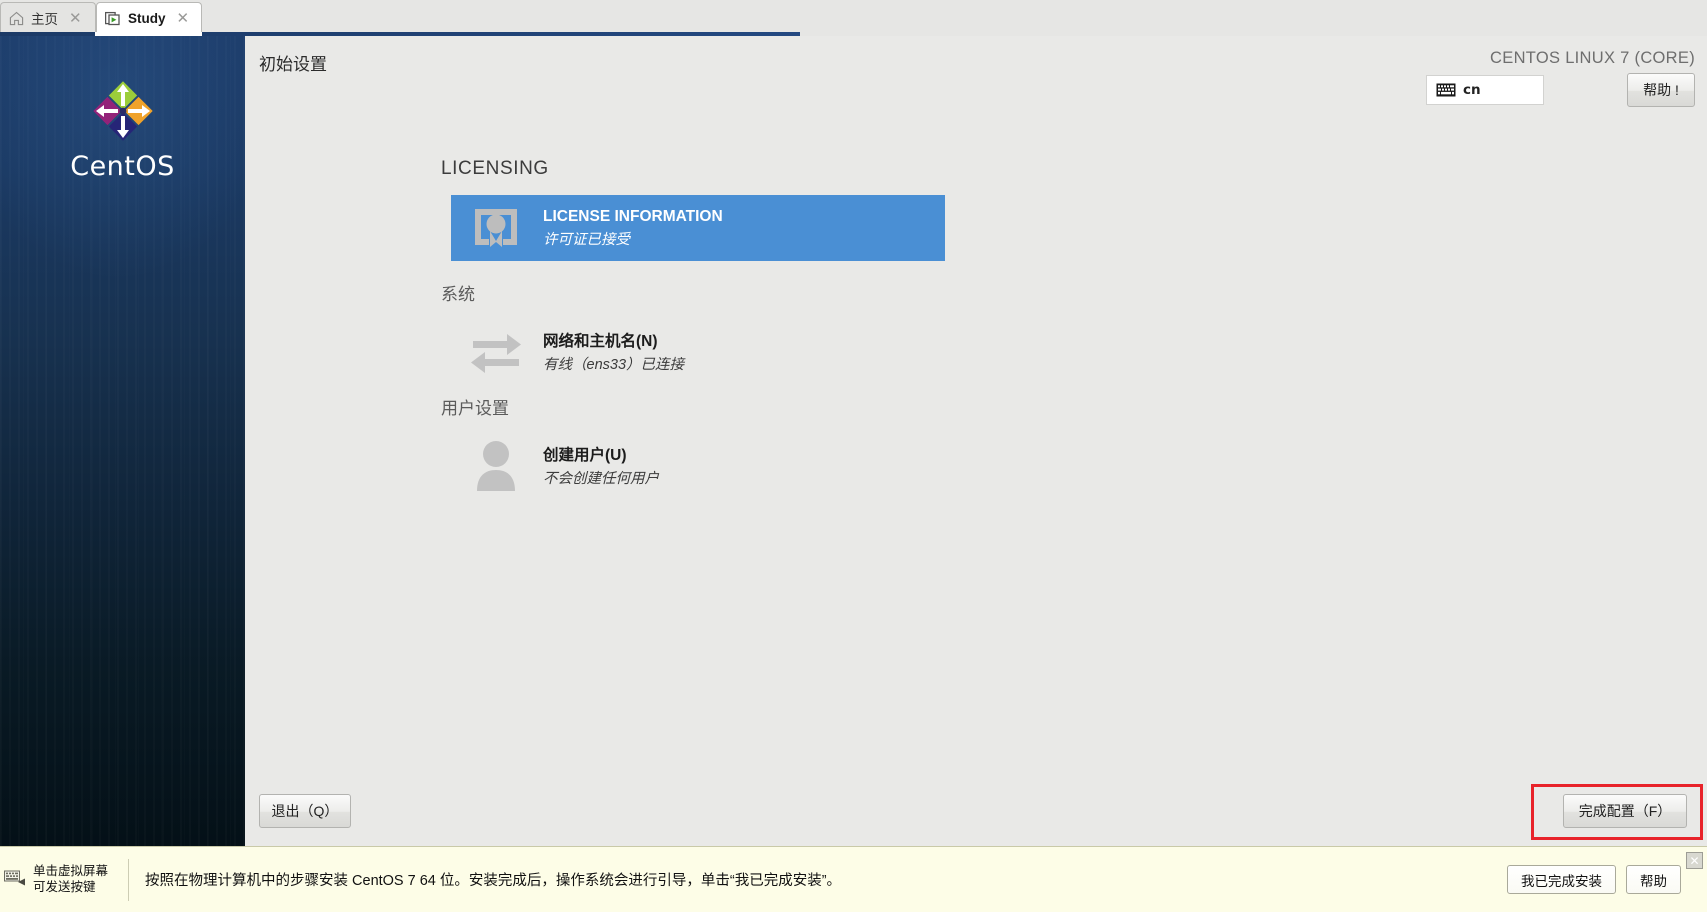 This screenshot has height=912, width=1707. I want to click on network-arrows-icon, so click(496, 351).